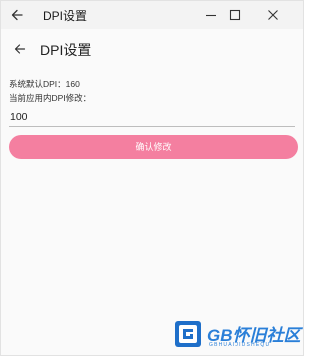  What do you see at coordinates (66, 50) in the screenshot?
I see `page-title: DPI设置` at bounding box center [66, 50].